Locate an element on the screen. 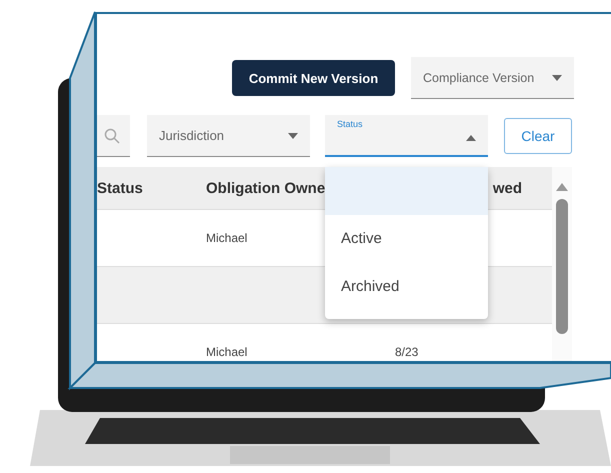 The height and width of the screenshot is (473, 611). scrollbar is located at coordinates (562, 264).